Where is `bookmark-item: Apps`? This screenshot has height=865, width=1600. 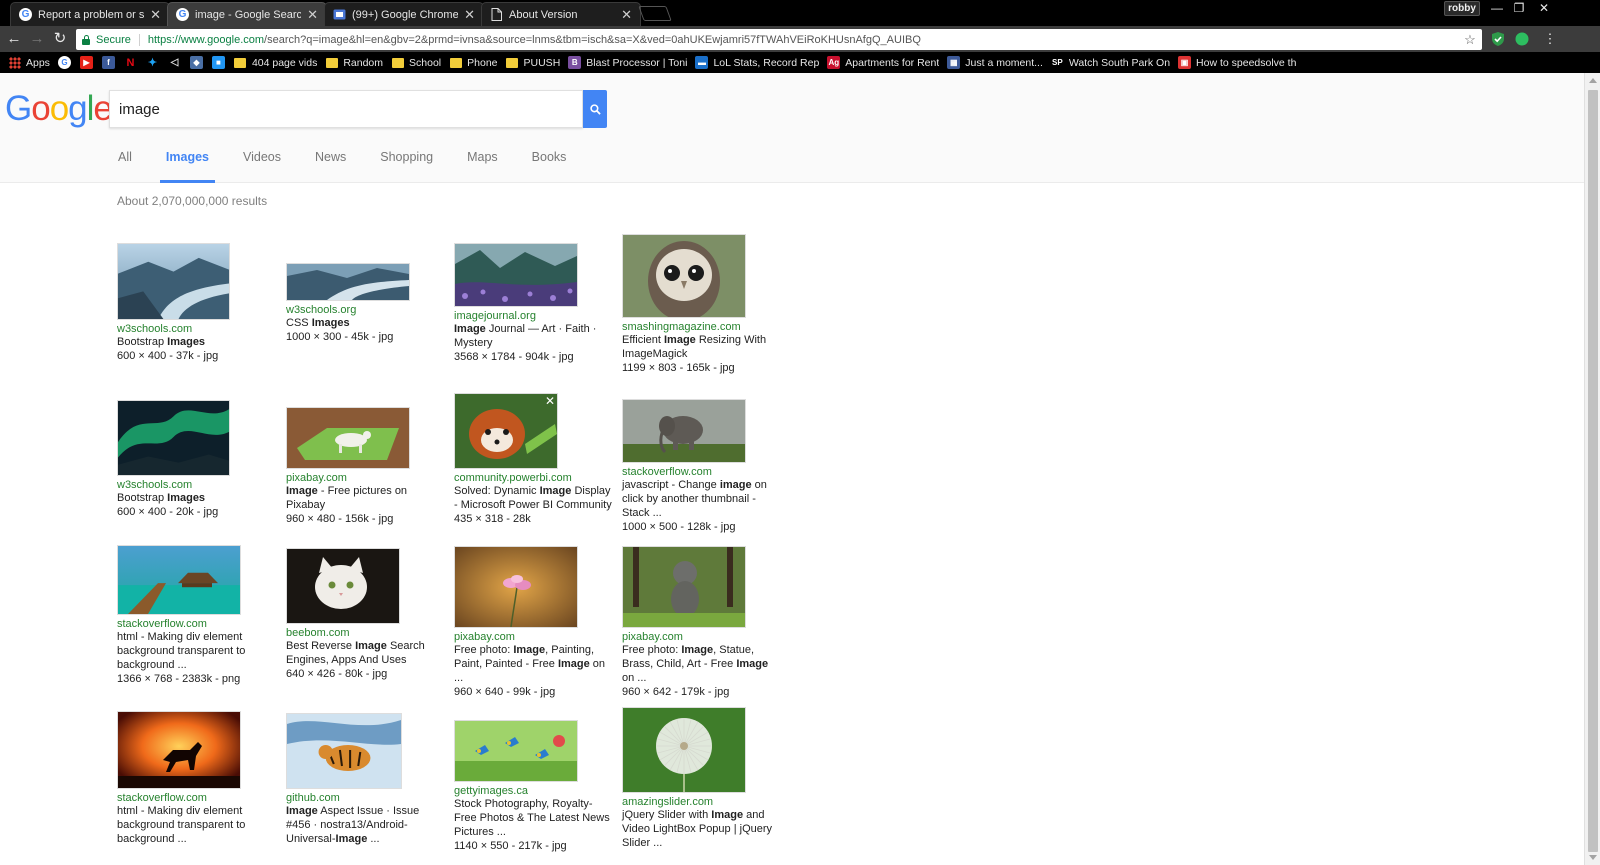
bookmark-item: Apps is located at coordinates (29, 62).